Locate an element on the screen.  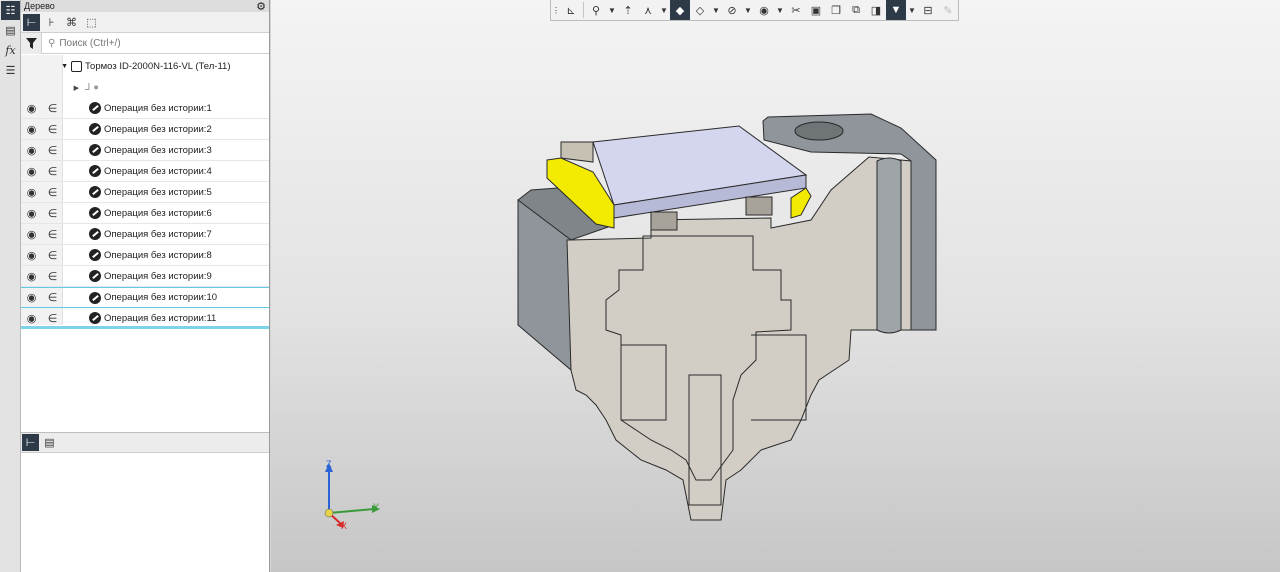
operation-label-wrap: Операция без истории:6 is located at coordinates (150, 213).